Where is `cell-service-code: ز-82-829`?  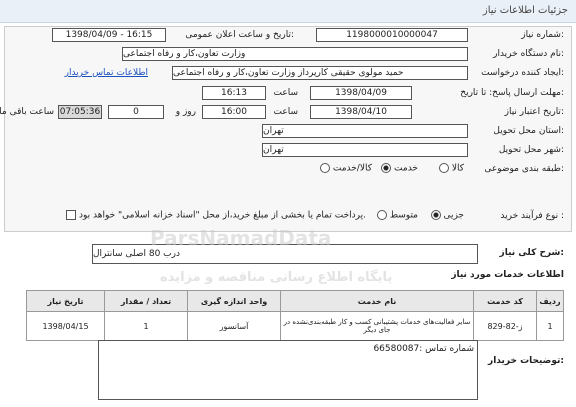 cell-service-code: ز-82-829 is located at coordinates (505, 326).